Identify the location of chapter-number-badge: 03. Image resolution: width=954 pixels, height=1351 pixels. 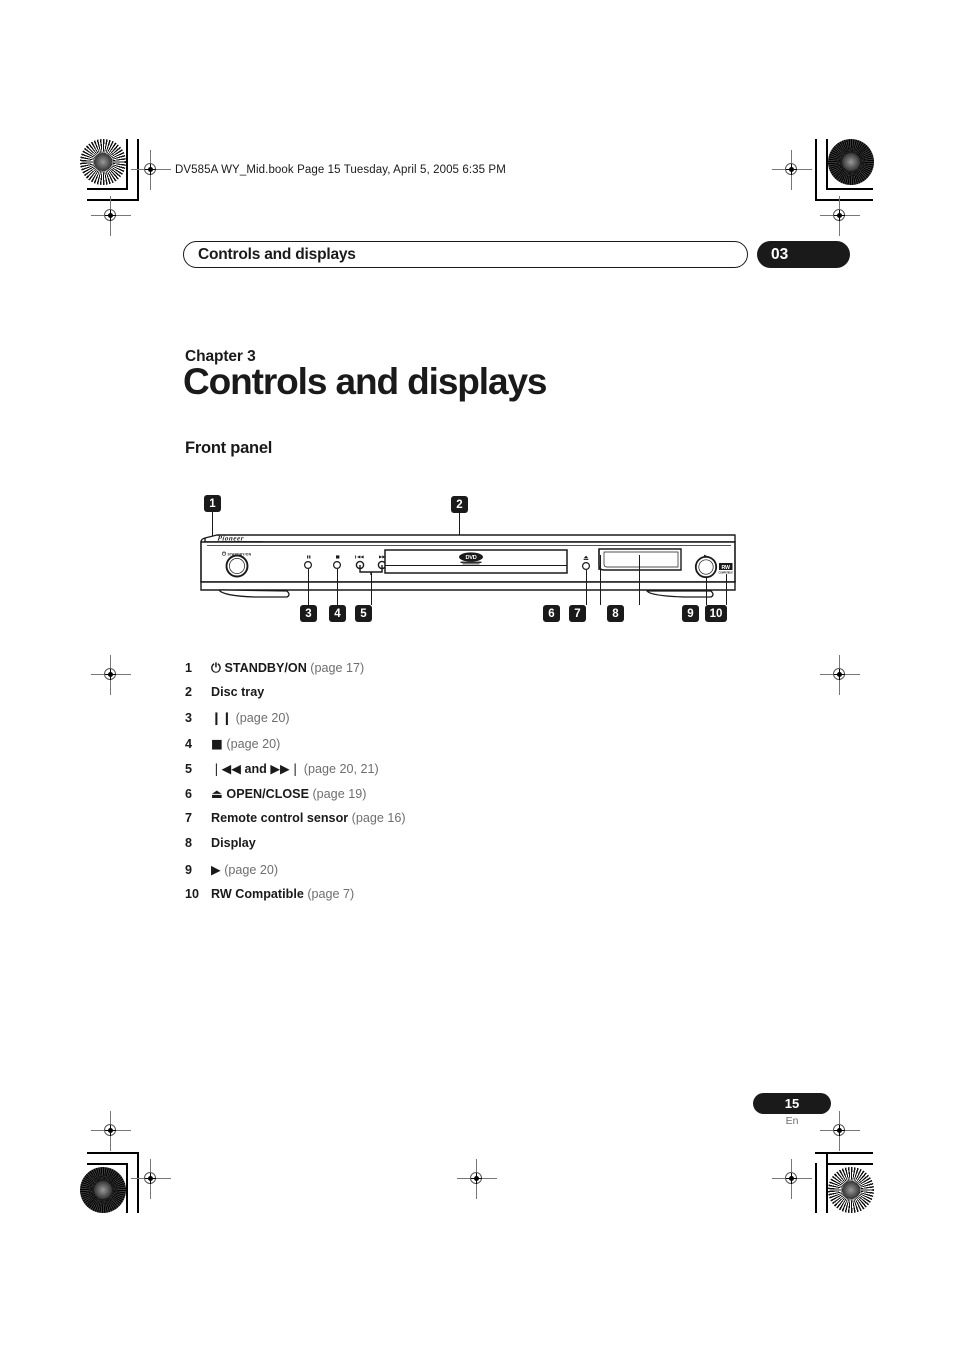
(803, 254).